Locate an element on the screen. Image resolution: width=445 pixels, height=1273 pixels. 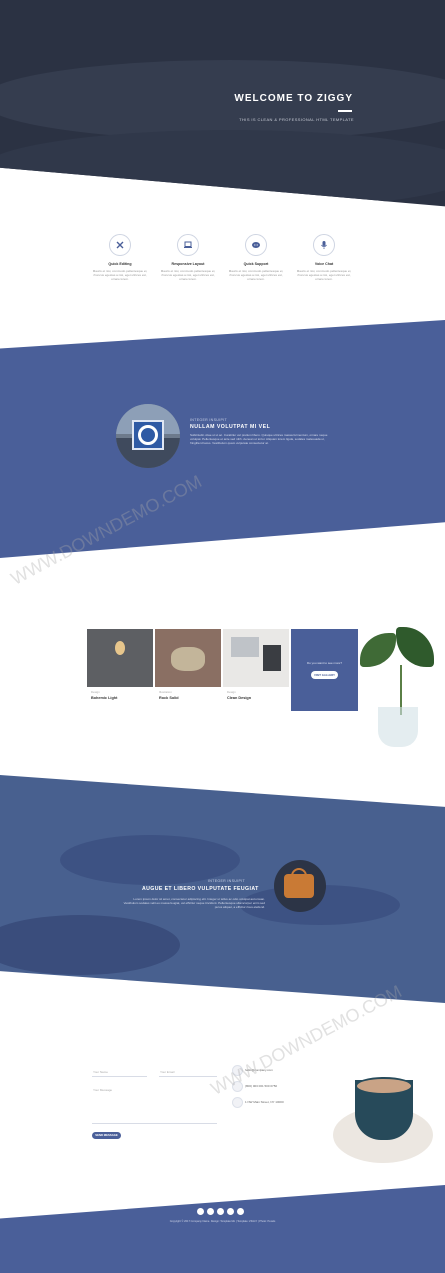
feature-title: Quick Support is located at coordinates (256, 264).